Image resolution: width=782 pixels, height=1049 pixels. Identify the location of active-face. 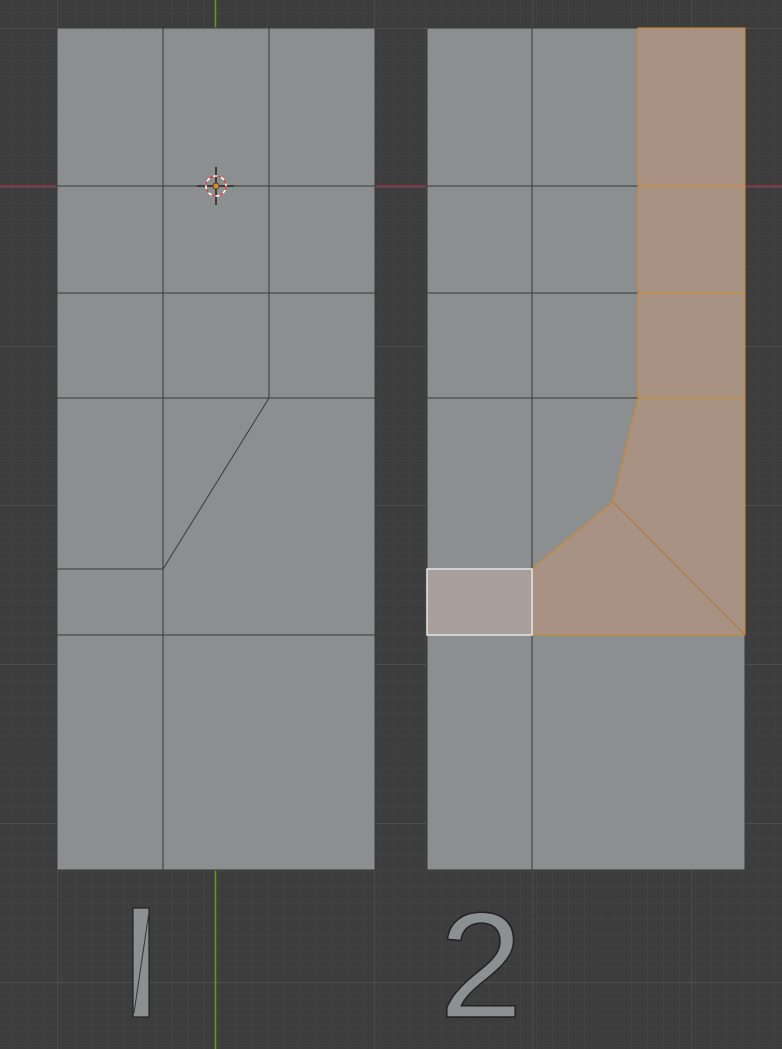
(479, 602).